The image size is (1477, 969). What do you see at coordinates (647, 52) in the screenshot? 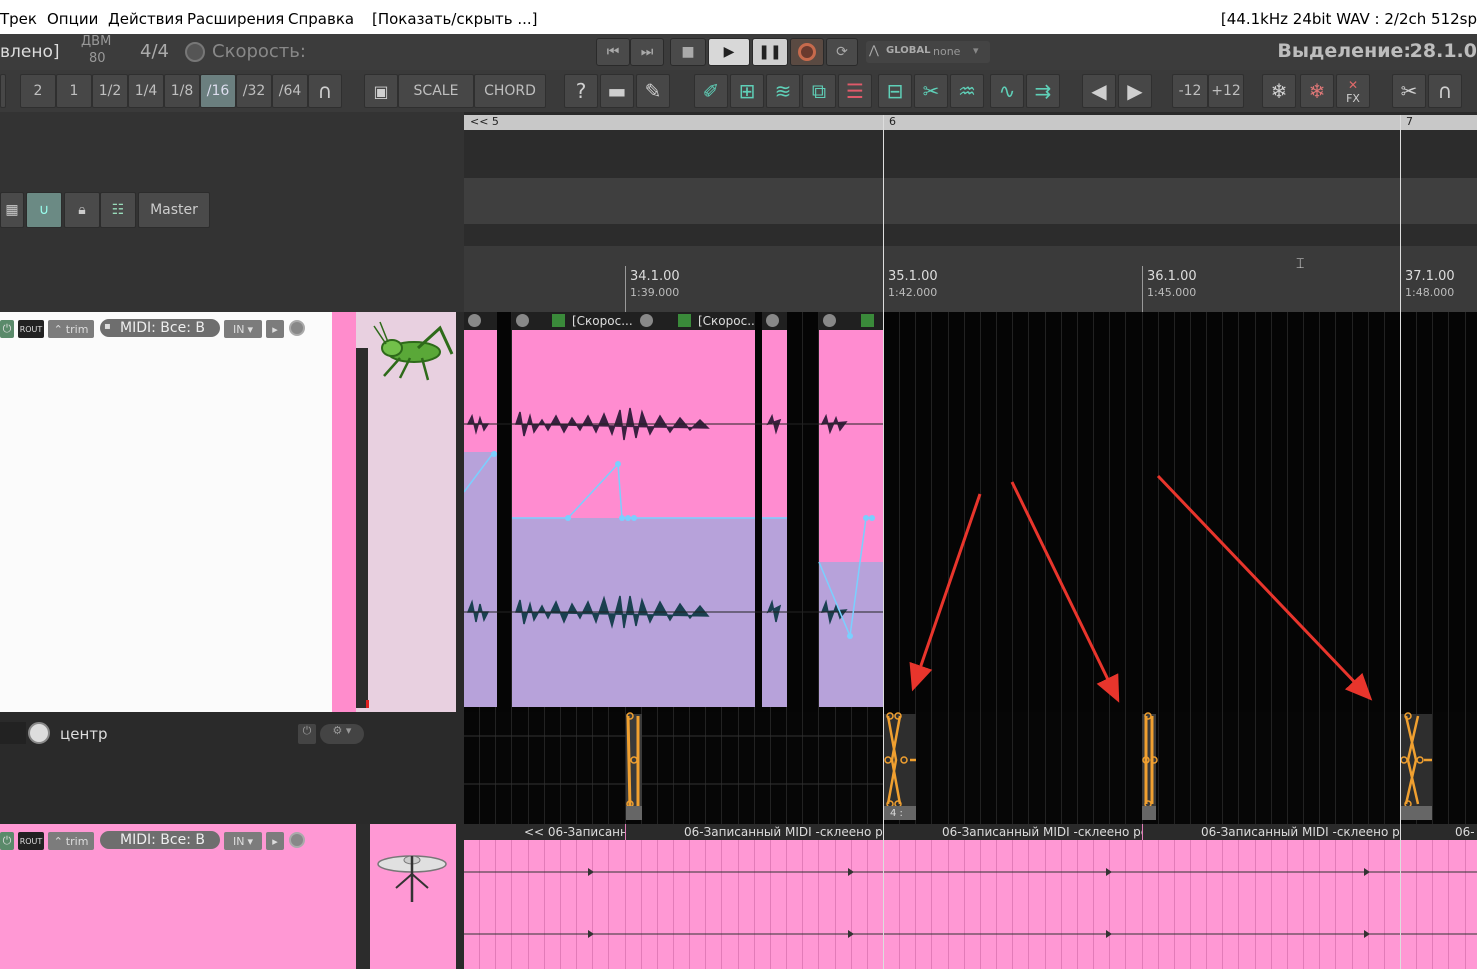
I see `go-to-end-button: ⏭` at bounding box center [647, 52].